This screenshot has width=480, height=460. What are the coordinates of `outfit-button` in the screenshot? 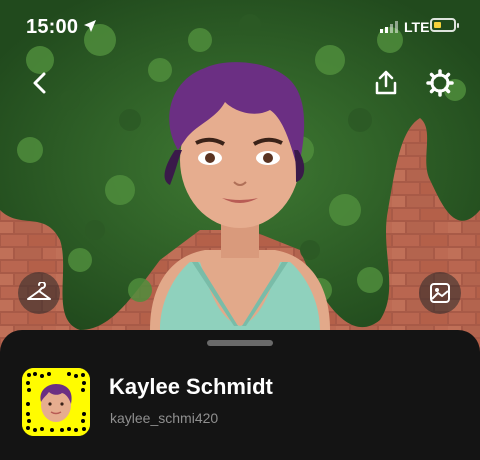 It's located at (39, 293).